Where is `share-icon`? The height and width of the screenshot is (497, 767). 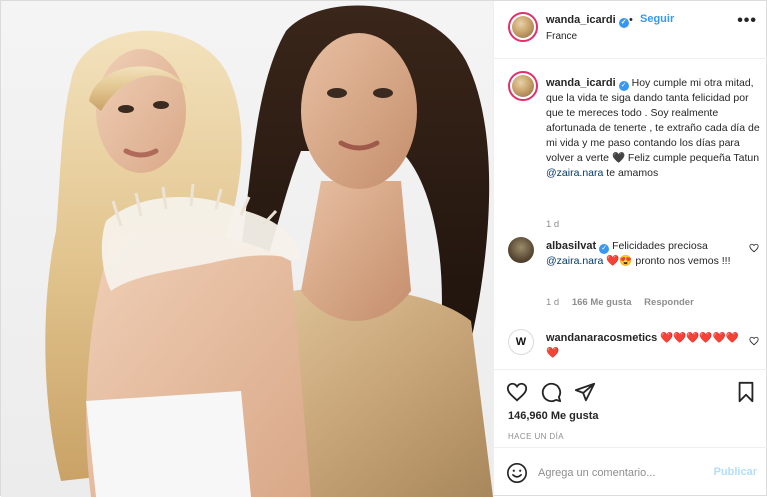
share-icon is located at coordinates (585, 392).